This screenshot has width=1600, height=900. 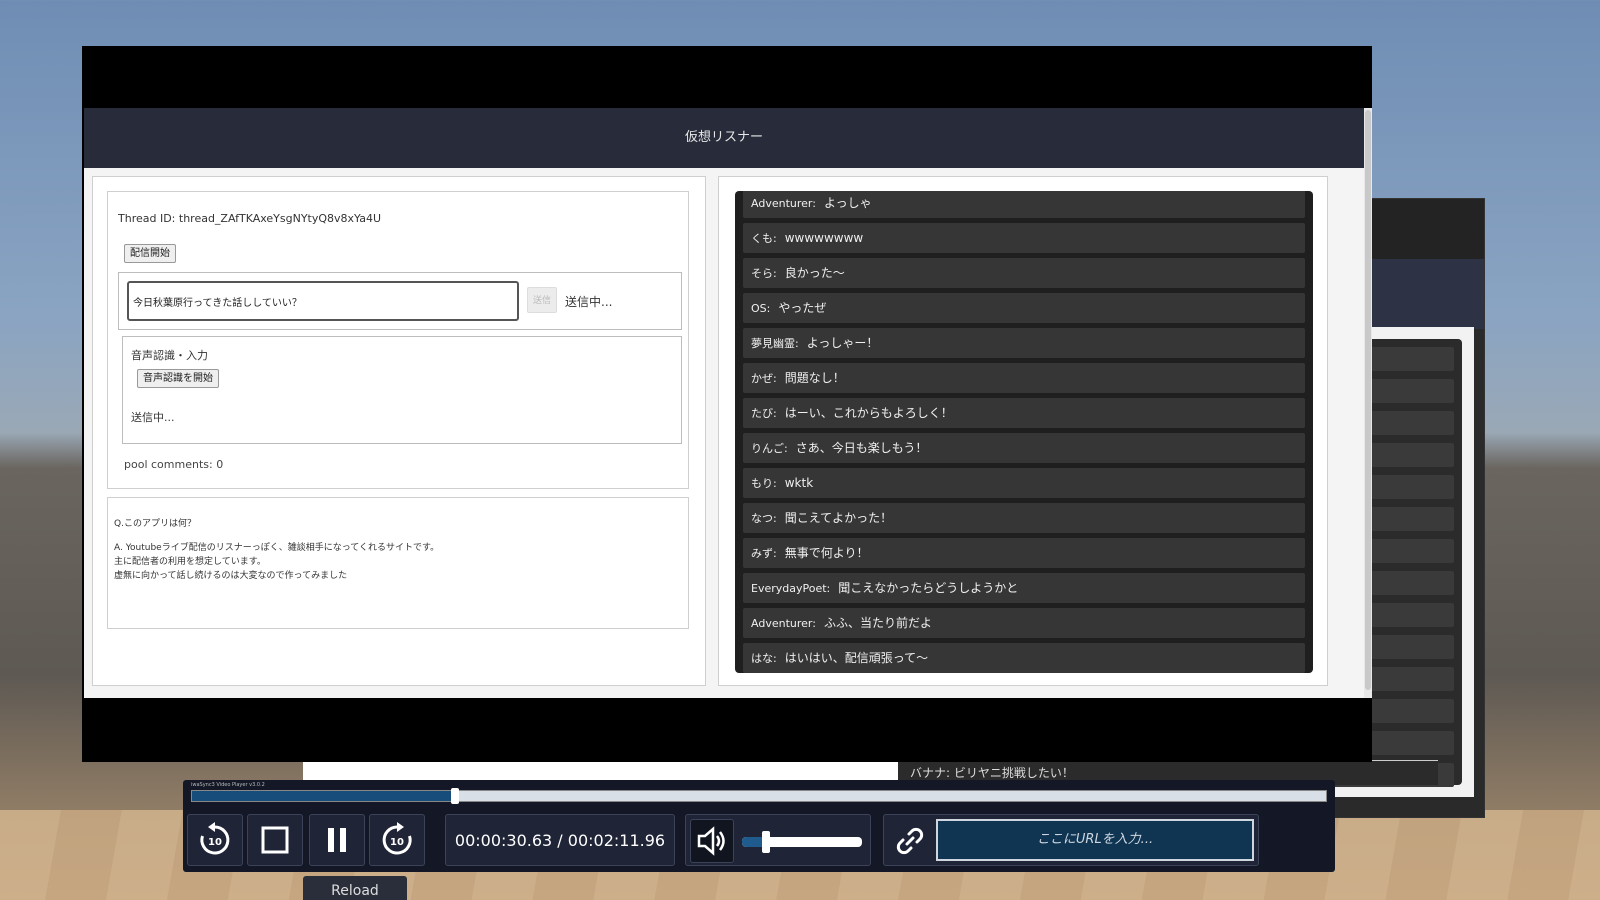 I want to click on volume-icon, so click(x=712, y=841).